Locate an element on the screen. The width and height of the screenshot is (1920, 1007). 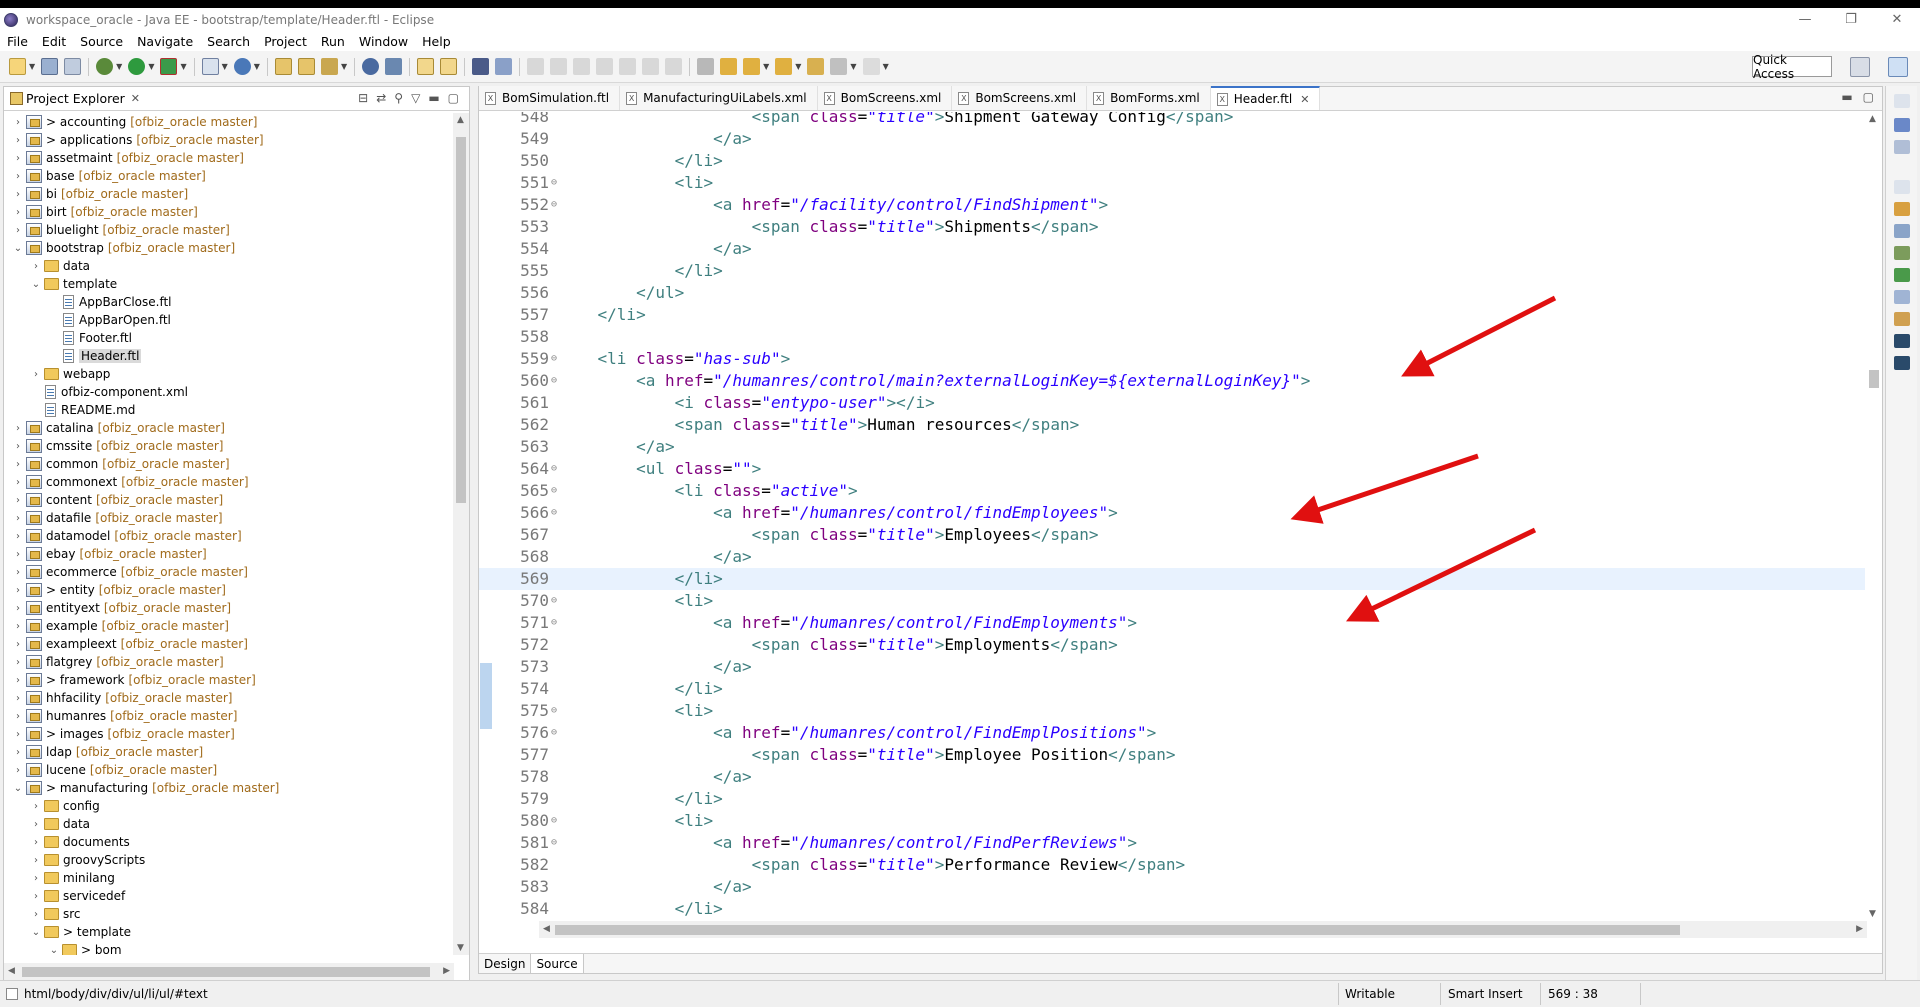
open-perspective-icon is located at coordinates (1860, 67).